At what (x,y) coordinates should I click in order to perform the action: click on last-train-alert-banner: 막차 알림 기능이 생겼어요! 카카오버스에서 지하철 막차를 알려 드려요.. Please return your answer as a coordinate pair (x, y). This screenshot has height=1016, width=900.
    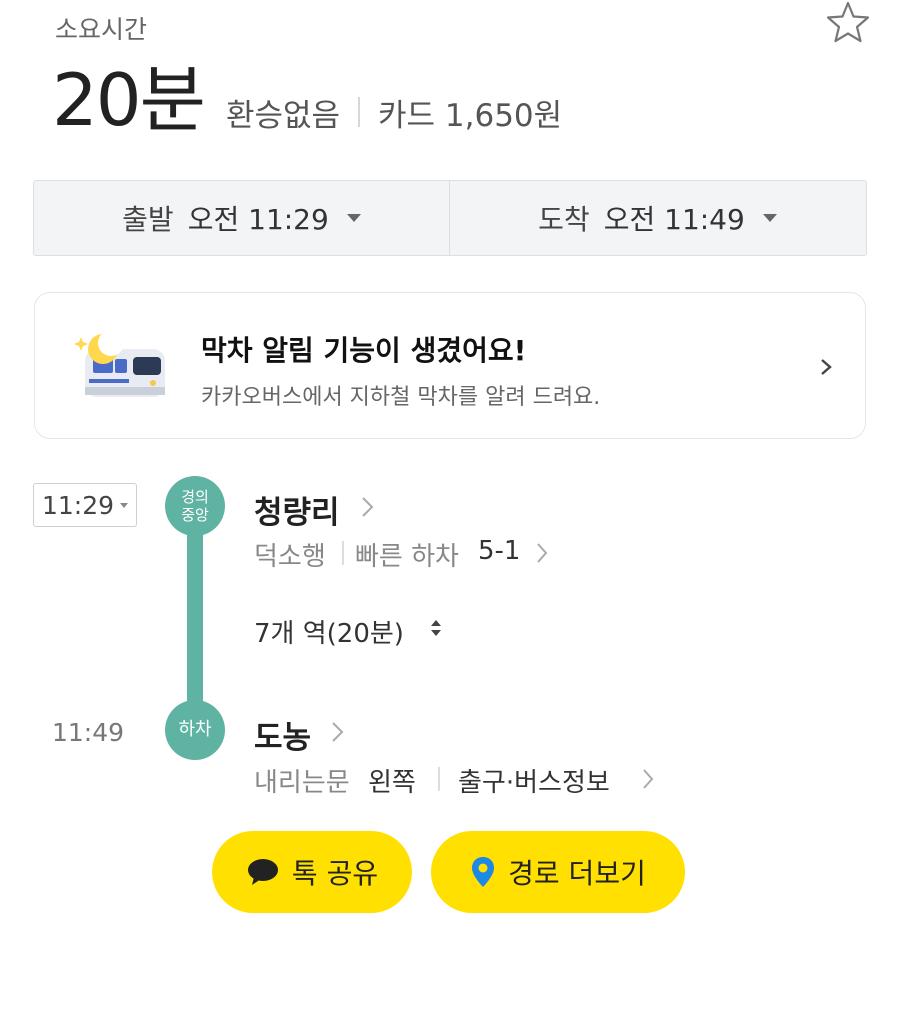
    Looking at the image, I should click on (450, 365).